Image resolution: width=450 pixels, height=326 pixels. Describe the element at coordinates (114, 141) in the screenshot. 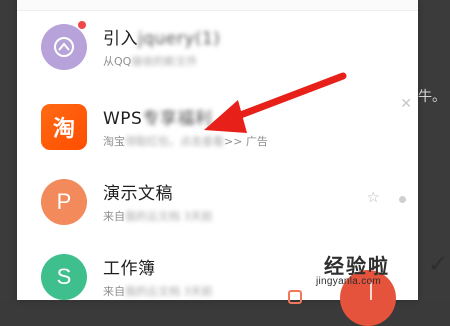

I see `item-subtitle-text: 淘宝` at that location.